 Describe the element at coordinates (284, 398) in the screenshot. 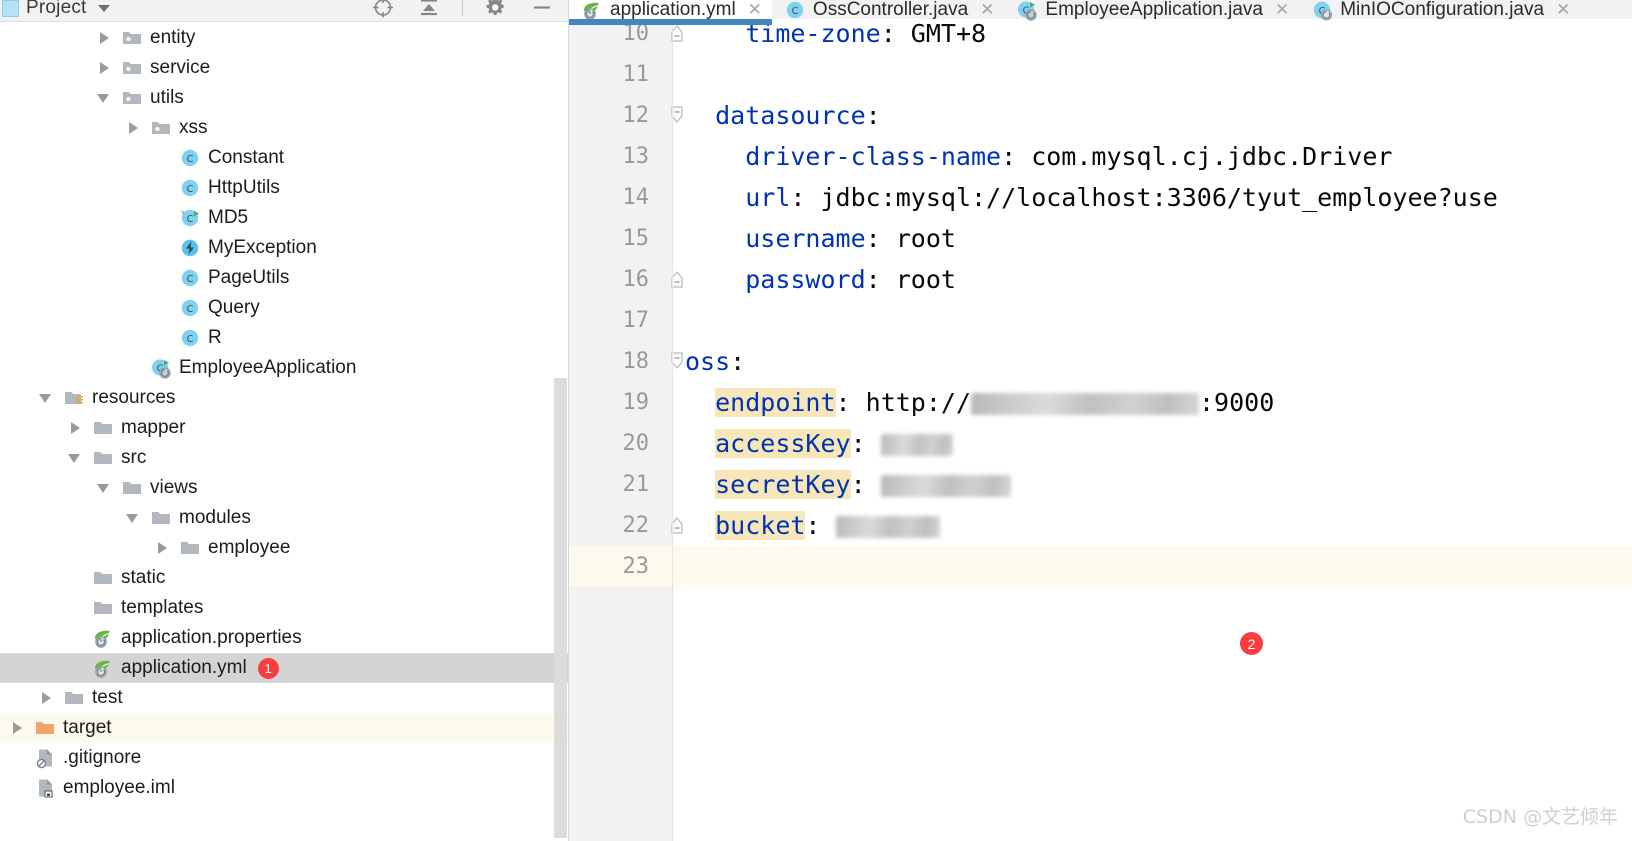

I see `tree-row-resources: resources` at that location.